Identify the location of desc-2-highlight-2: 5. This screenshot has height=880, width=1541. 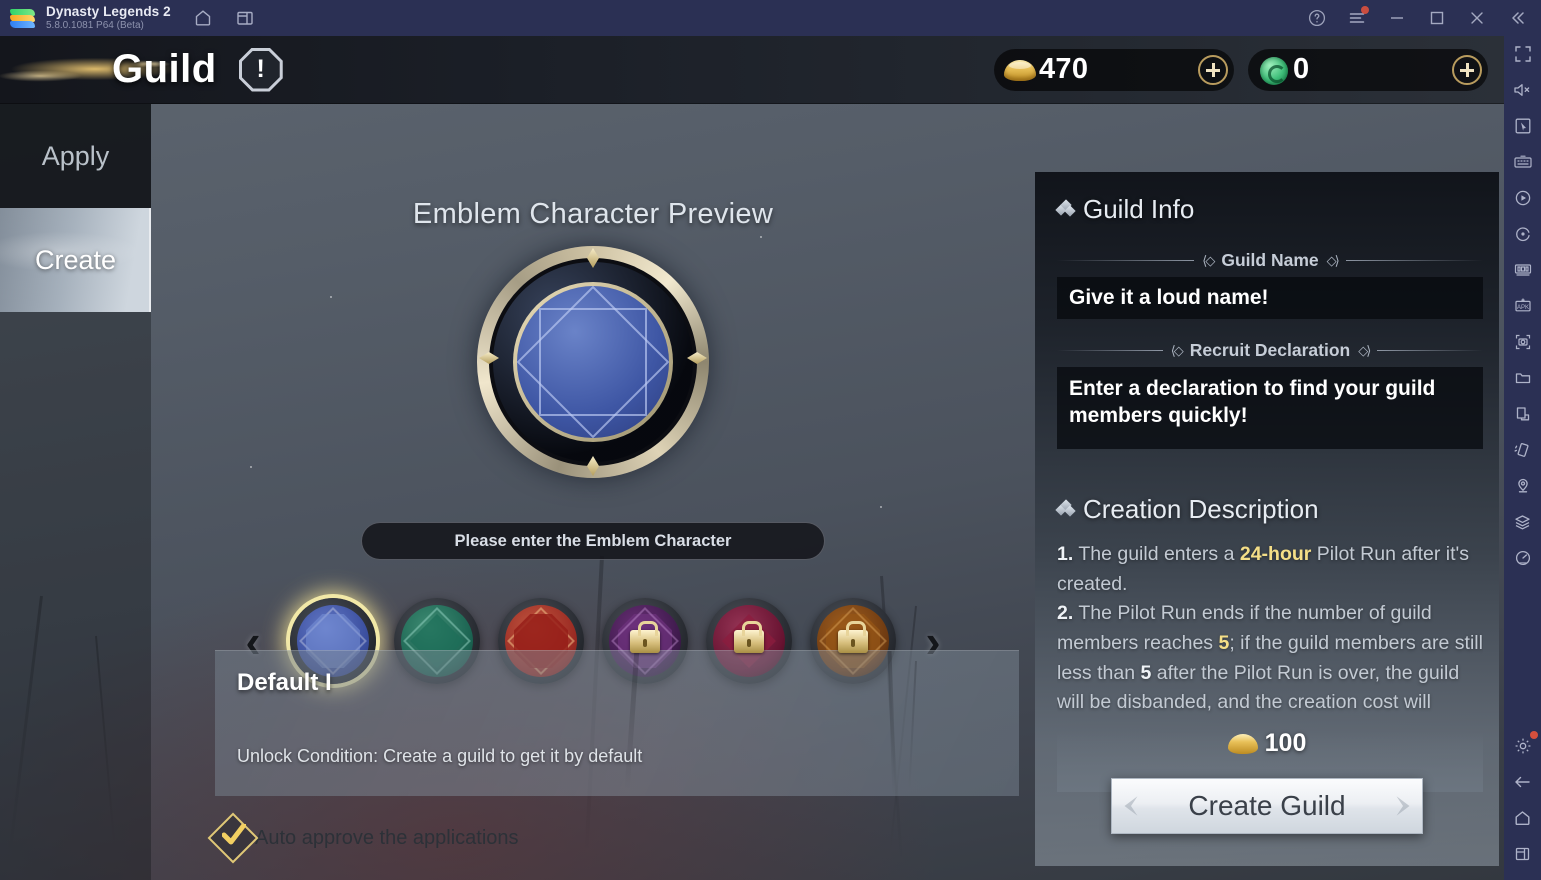
(1146, 672).